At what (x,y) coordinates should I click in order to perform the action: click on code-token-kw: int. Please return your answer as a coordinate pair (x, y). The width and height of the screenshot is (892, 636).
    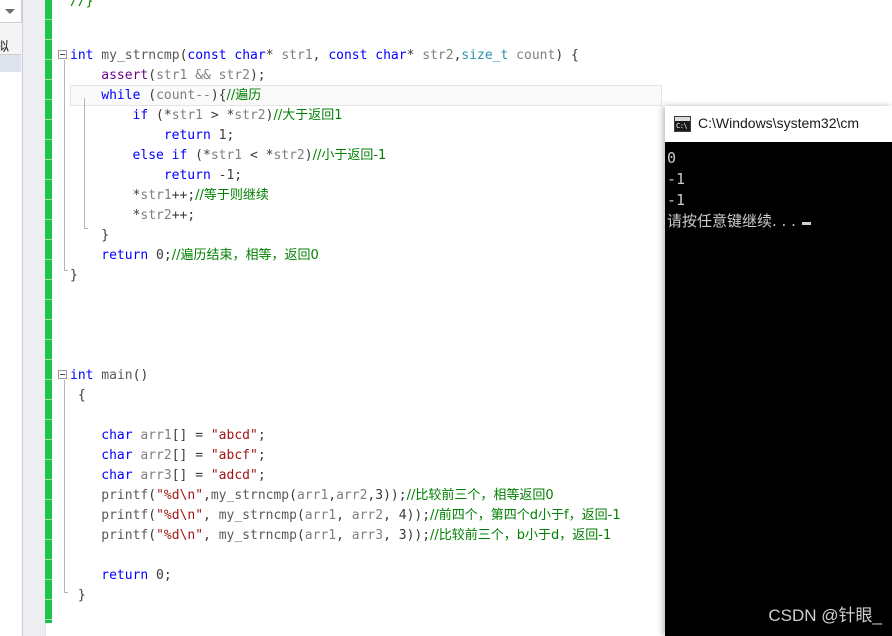
    Looking at the image, I should click on (82, 55).